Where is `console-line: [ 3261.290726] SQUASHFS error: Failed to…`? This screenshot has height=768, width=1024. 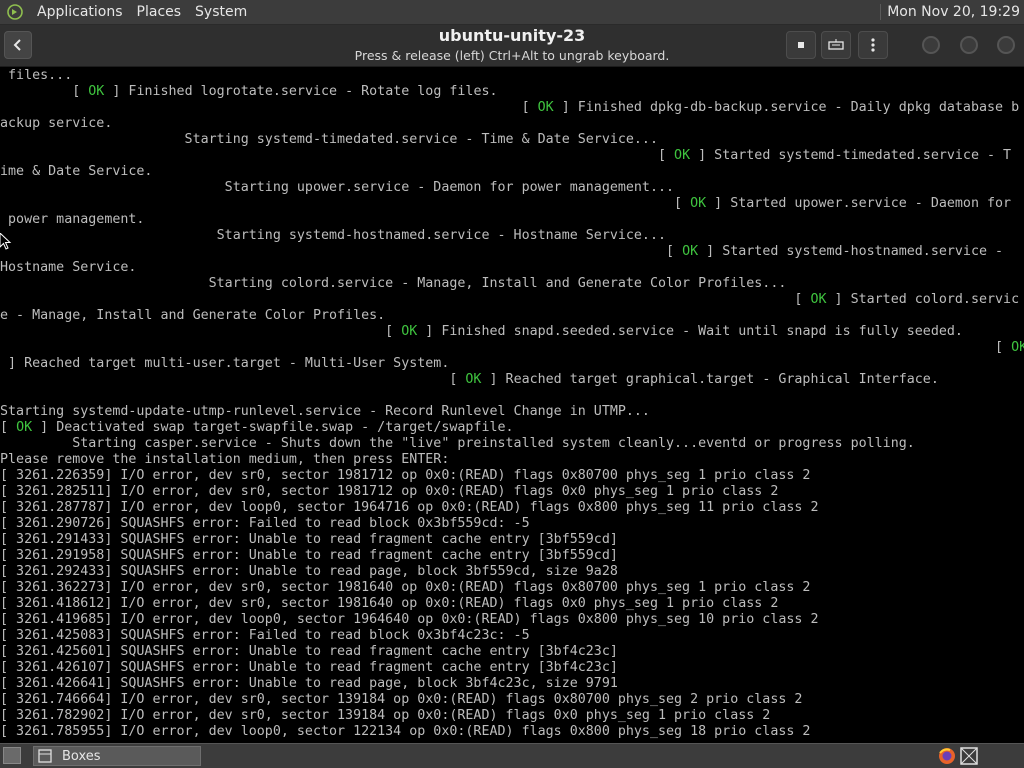 console-line: [ 3261.290726] SQUASHFS error: Failed to… is located at coordinates (265, 524).